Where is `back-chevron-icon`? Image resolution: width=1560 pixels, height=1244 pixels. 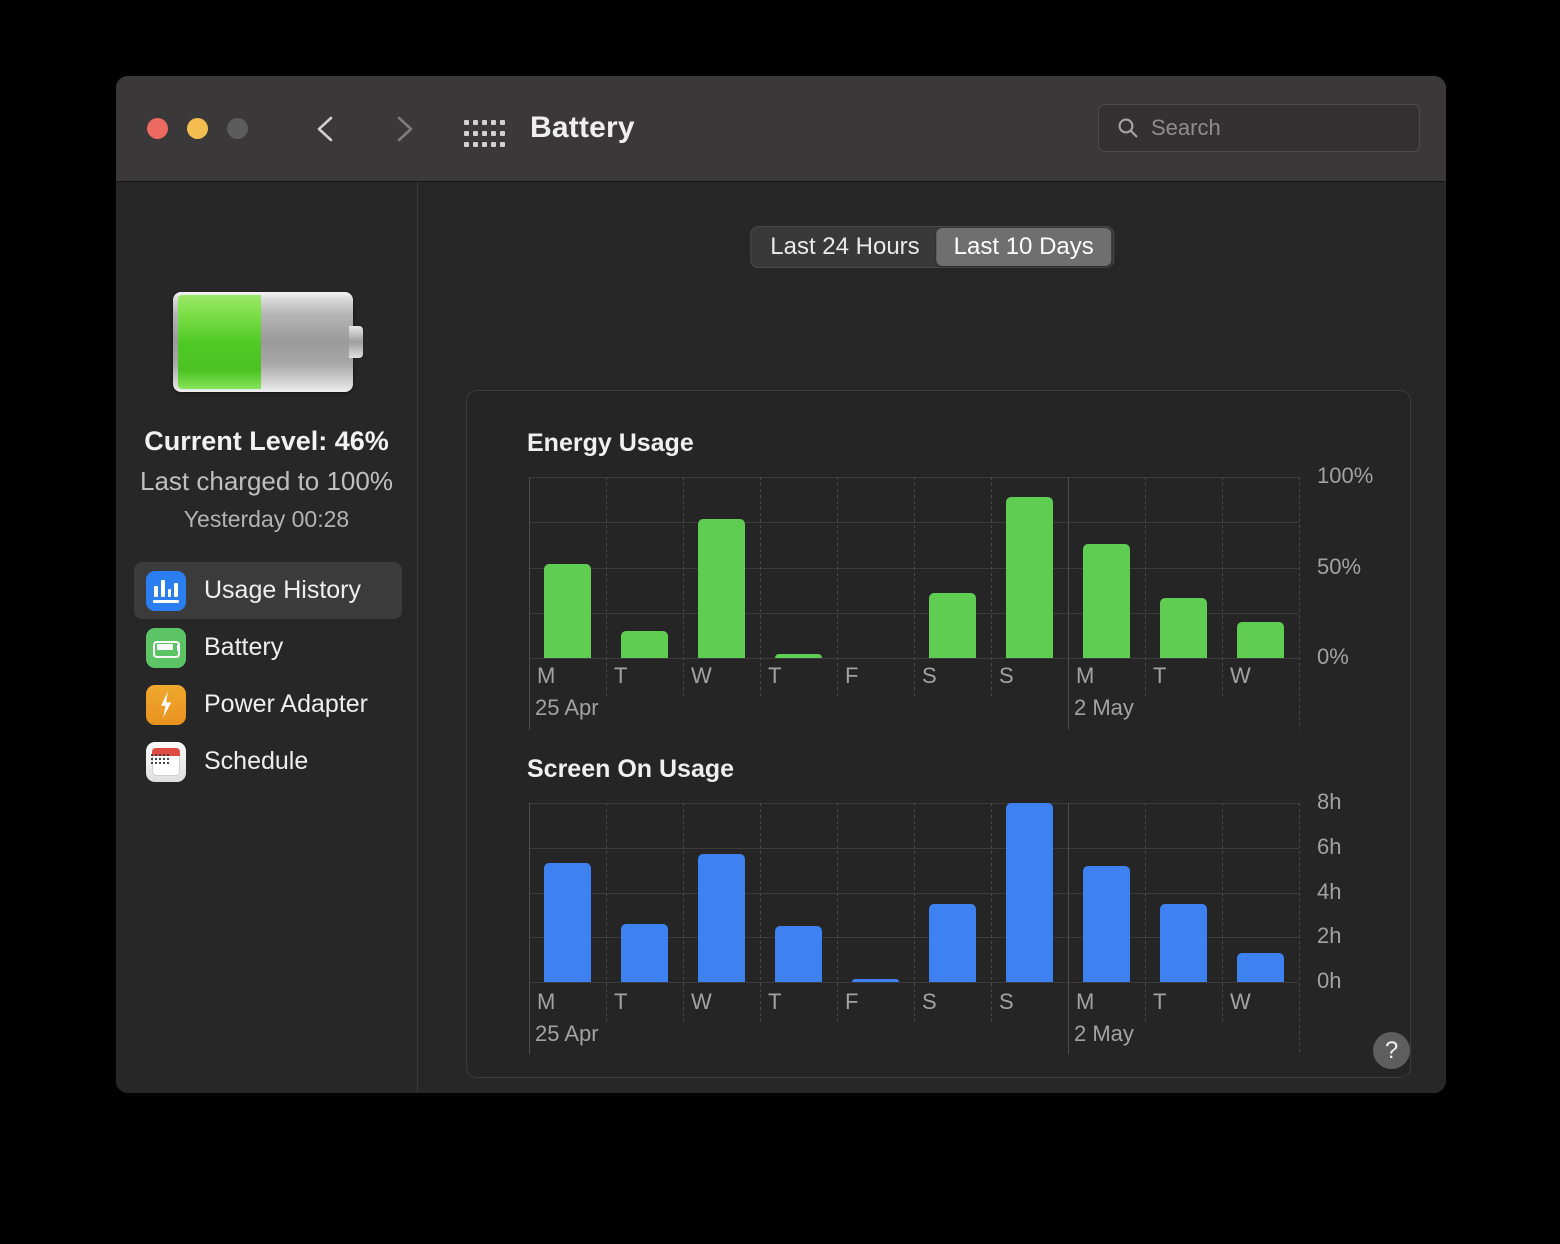
back-chevron-icon is located at coordinates (327, 129).